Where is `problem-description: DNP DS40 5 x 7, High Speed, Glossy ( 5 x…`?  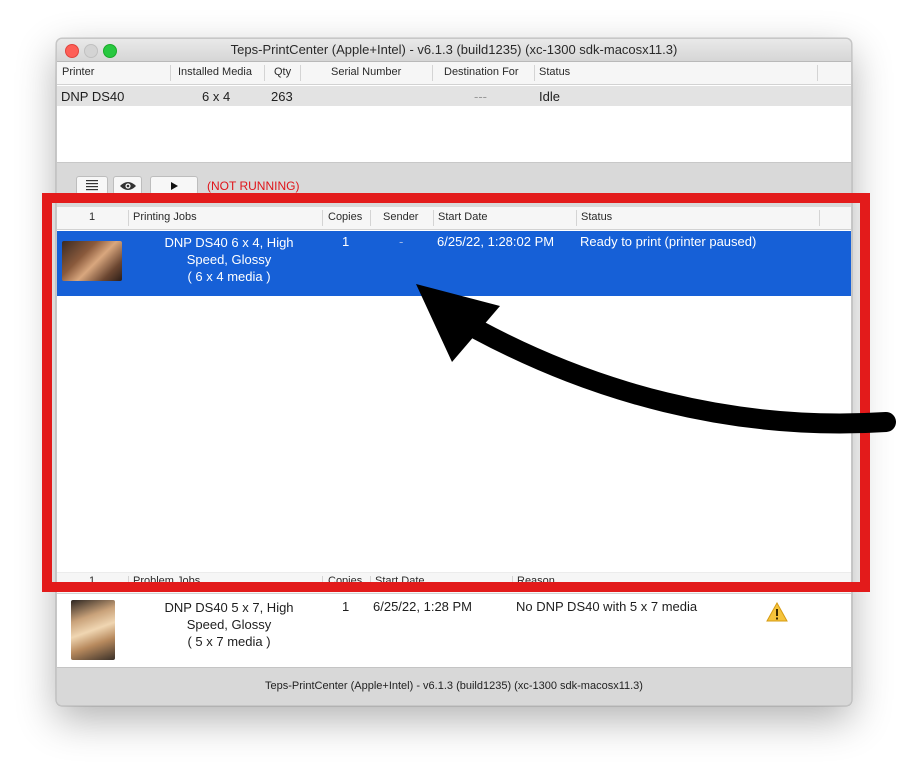 problem-description: DNP DS40 5 x 7, High Speed, Glossy ( 5 x… is located at coordinates (229, 624).